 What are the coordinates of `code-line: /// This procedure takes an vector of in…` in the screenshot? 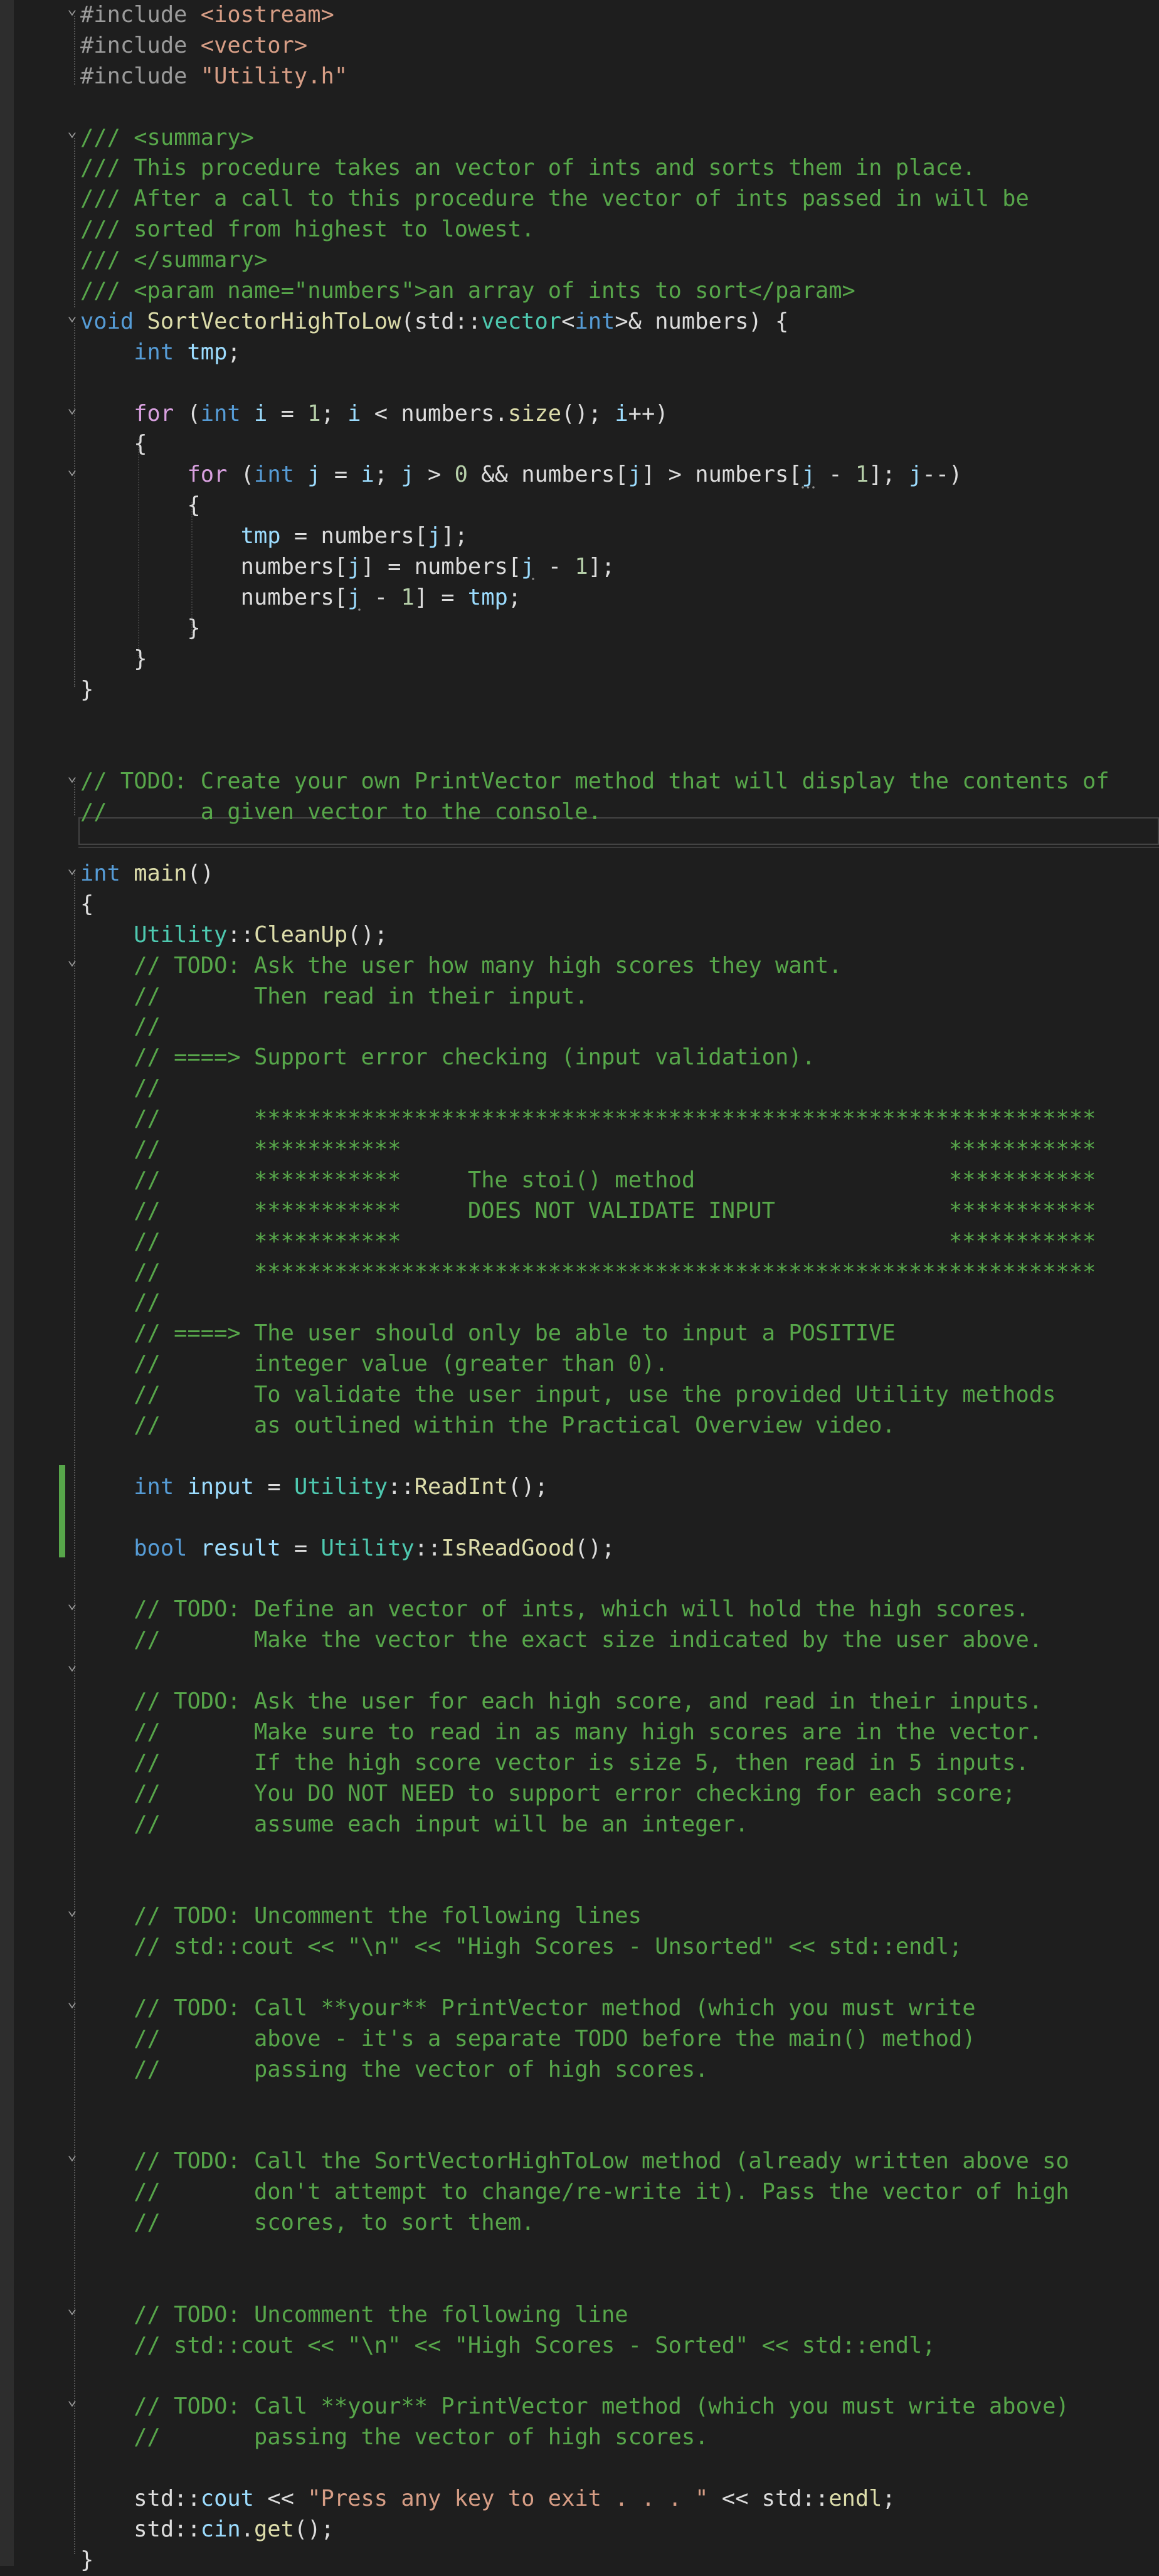 It's located at (594, 168).